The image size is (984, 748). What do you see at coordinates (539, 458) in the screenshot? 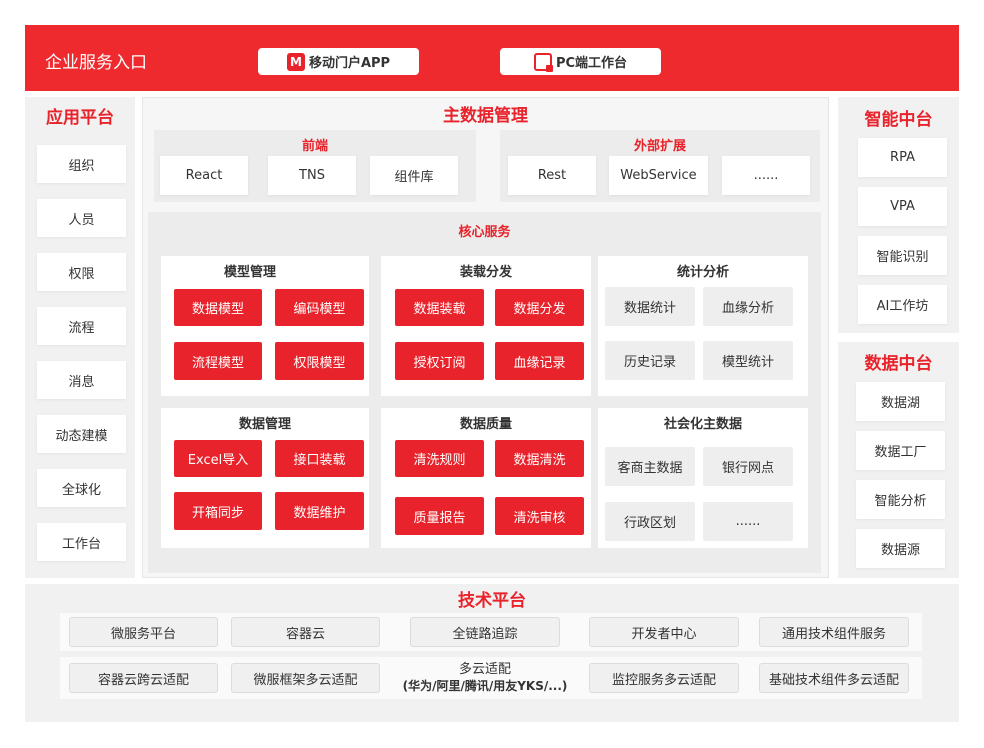
I see `data-clean-button: 数据清洗` at bounding box center [539, 458].